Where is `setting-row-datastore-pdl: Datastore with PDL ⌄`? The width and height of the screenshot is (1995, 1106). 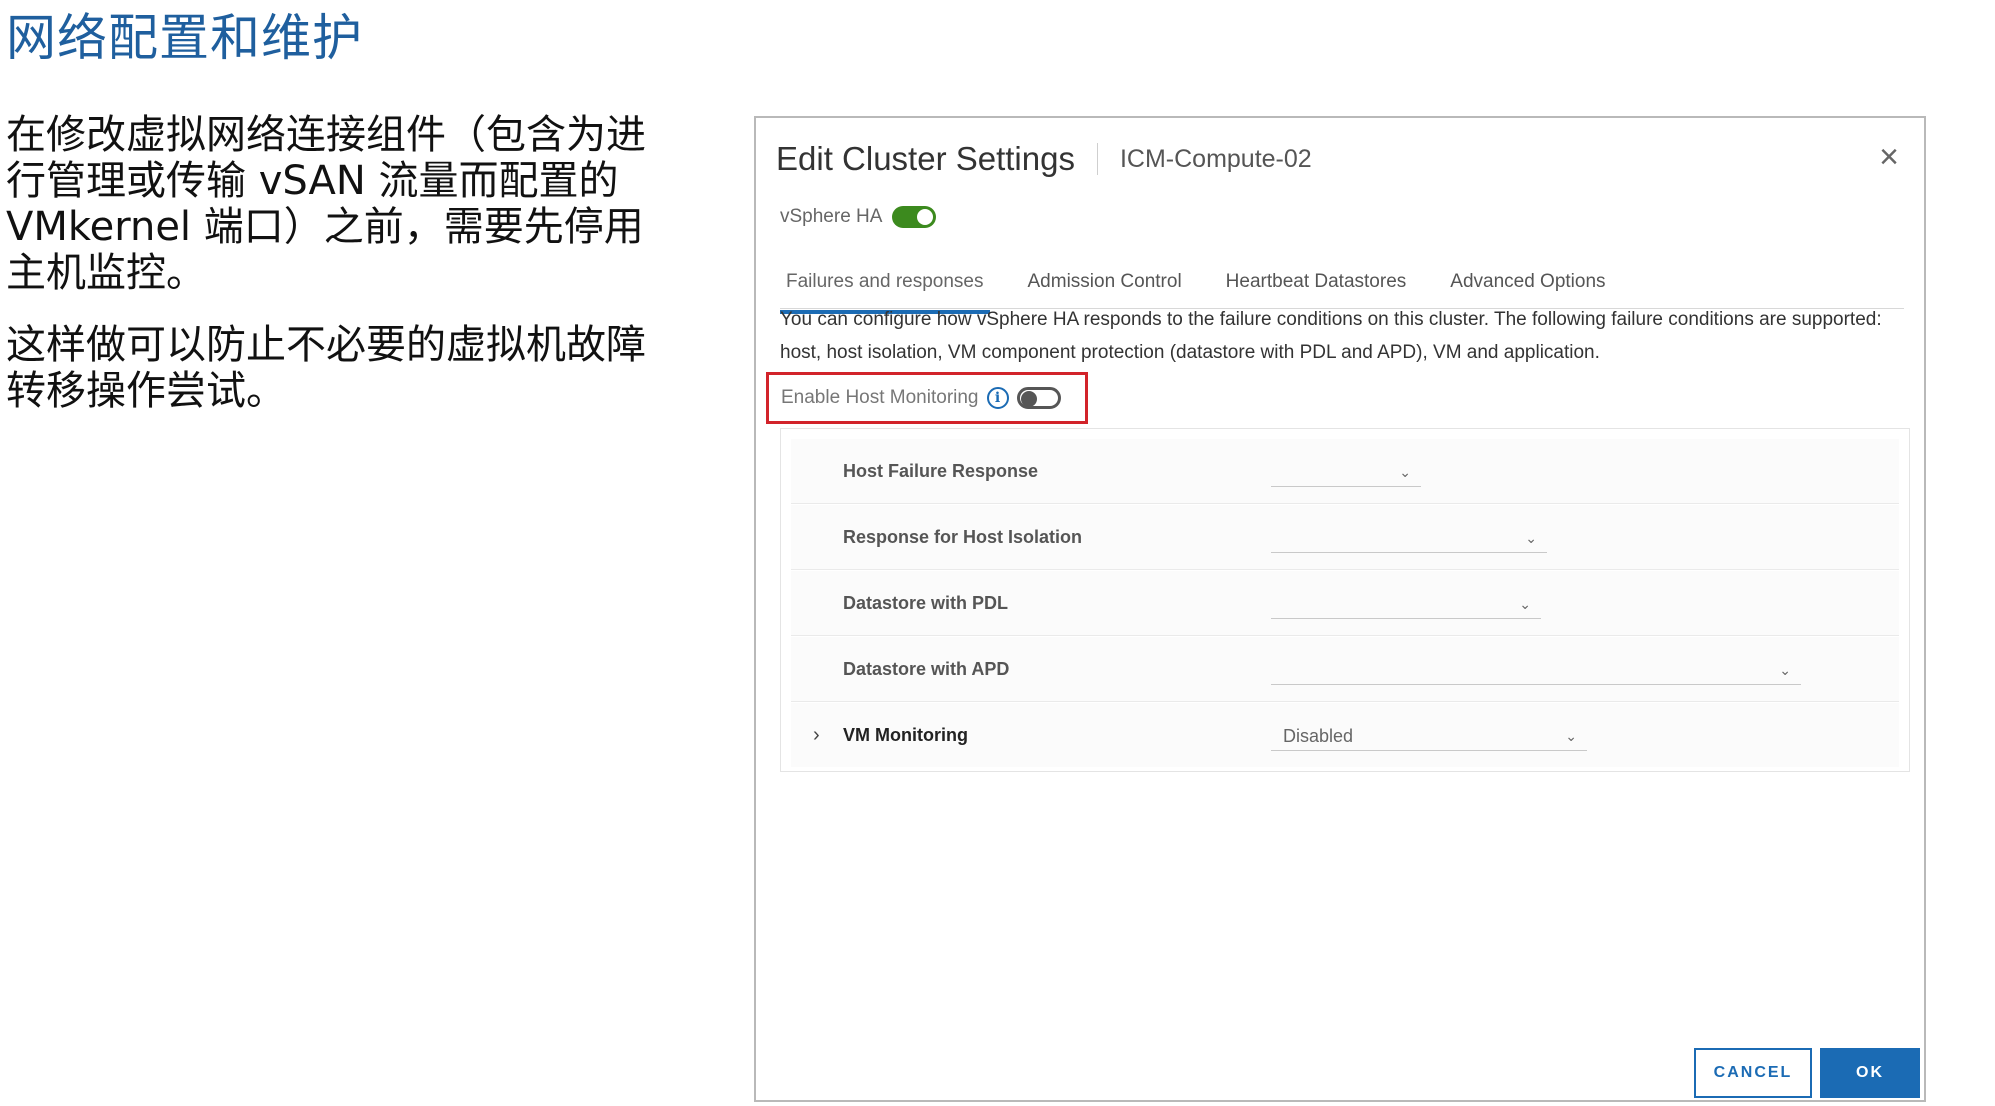
setting-row-datastore-pdl: Datastore with PDL ⌄ is located at coordinates (1345, 603).